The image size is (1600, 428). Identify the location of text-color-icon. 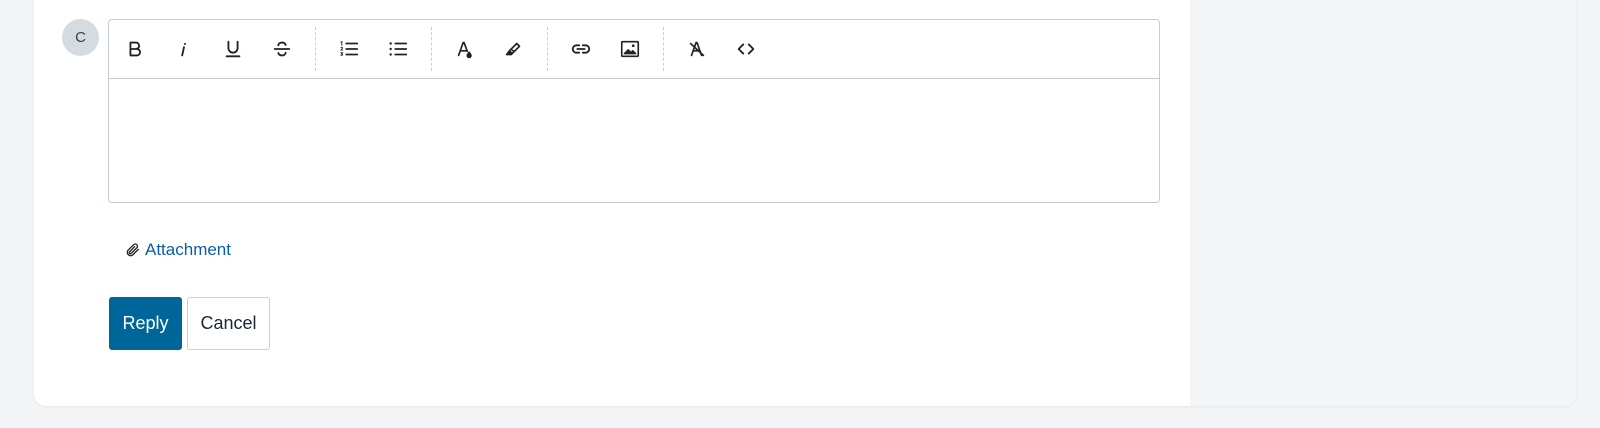
(464, 50).